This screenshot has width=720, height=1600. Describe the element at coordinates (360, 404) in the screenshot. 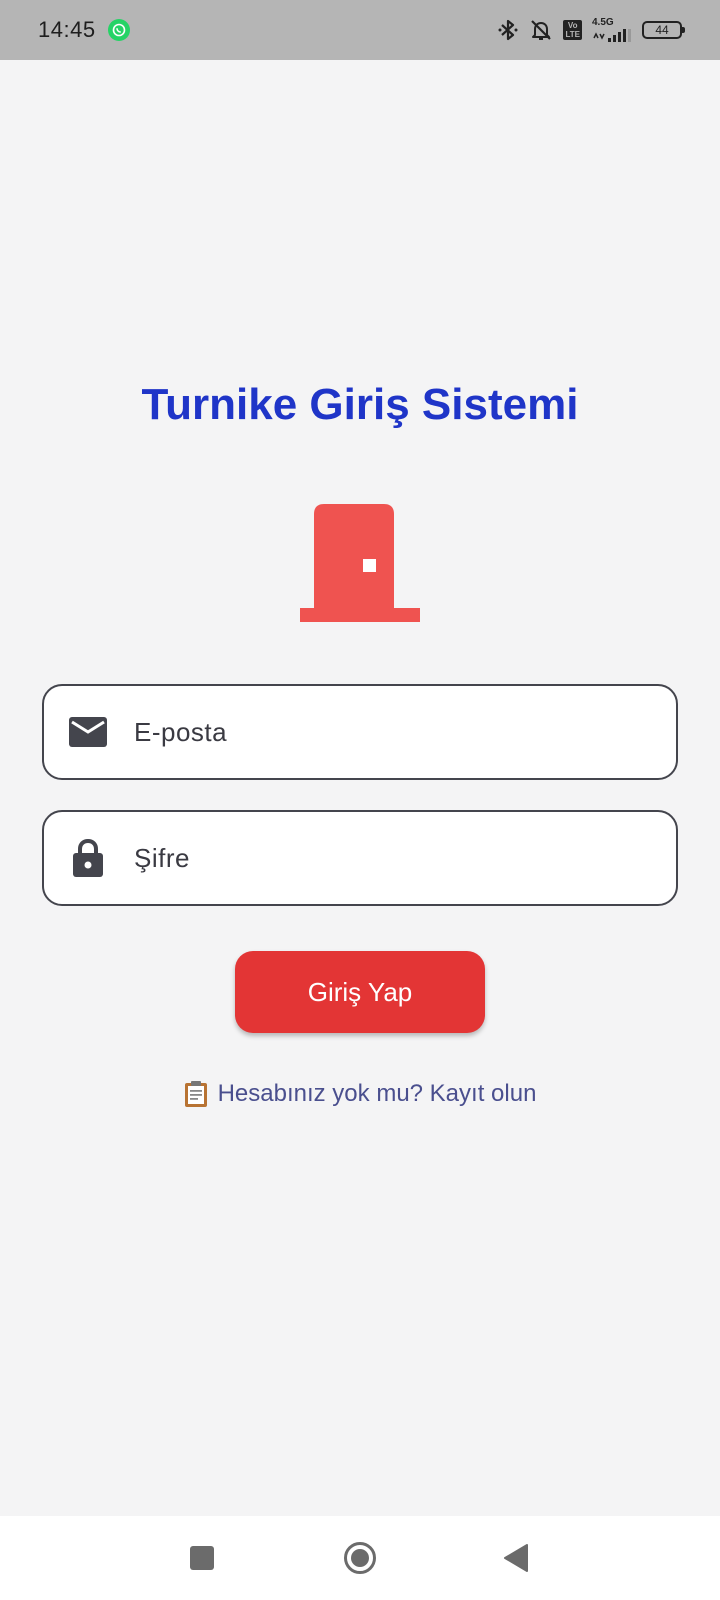

I see `page-title: Turnike Giriş Sistemi` at that location.